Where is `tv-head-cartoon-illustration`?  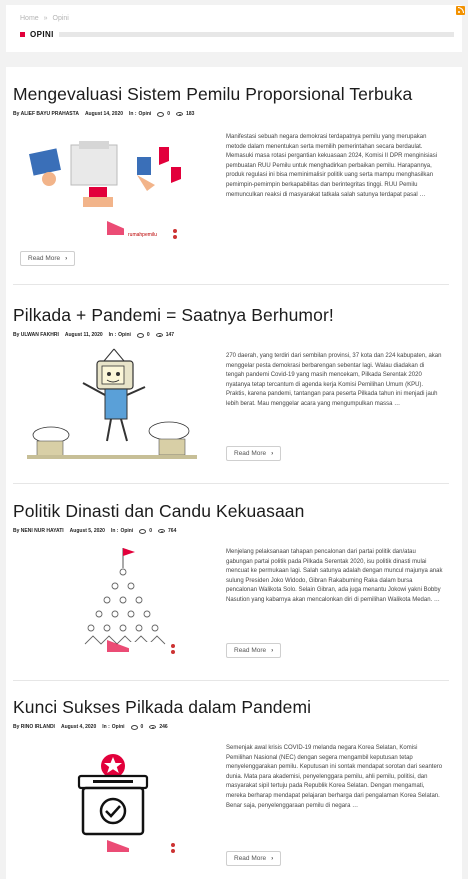 tv-head-cartoon-illustration is located at coordinates (112, 403).